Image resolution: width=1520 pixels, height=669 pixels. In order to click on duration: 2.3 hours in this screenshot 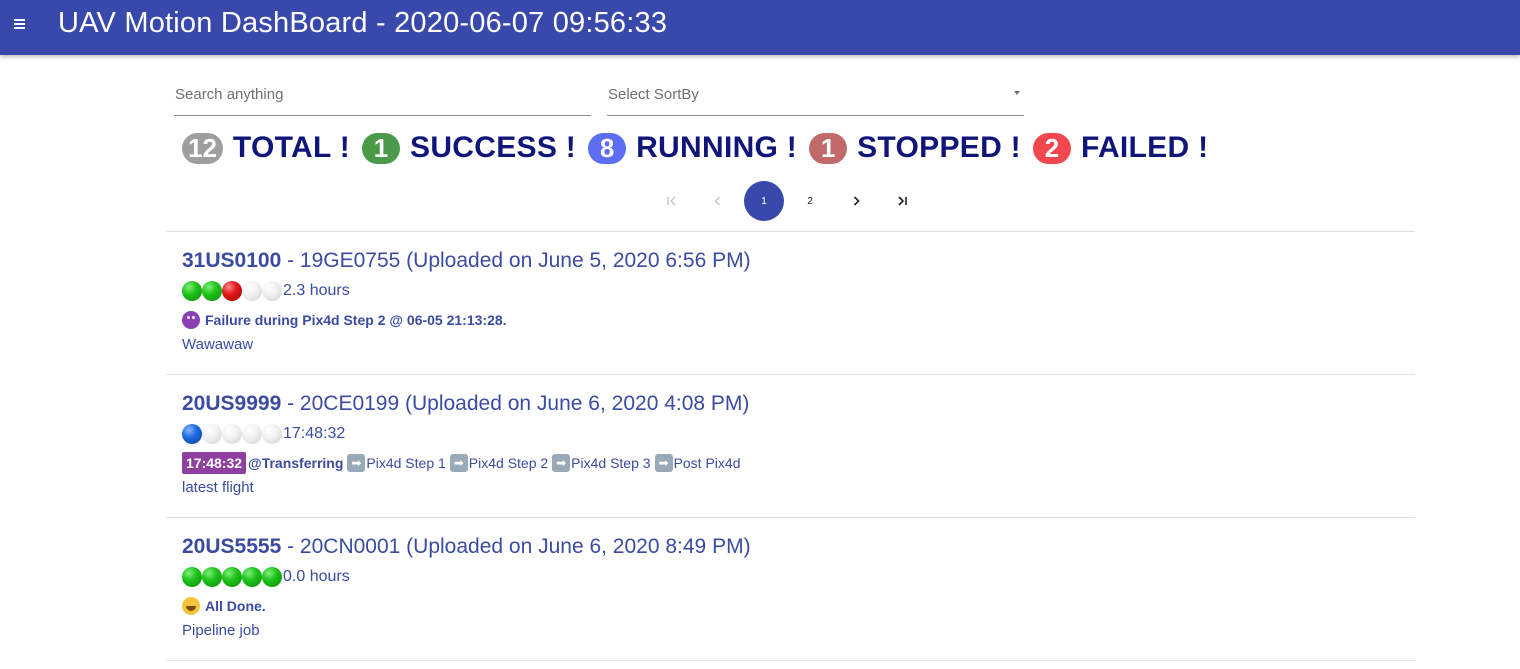, I will do `click(316, 290)`.